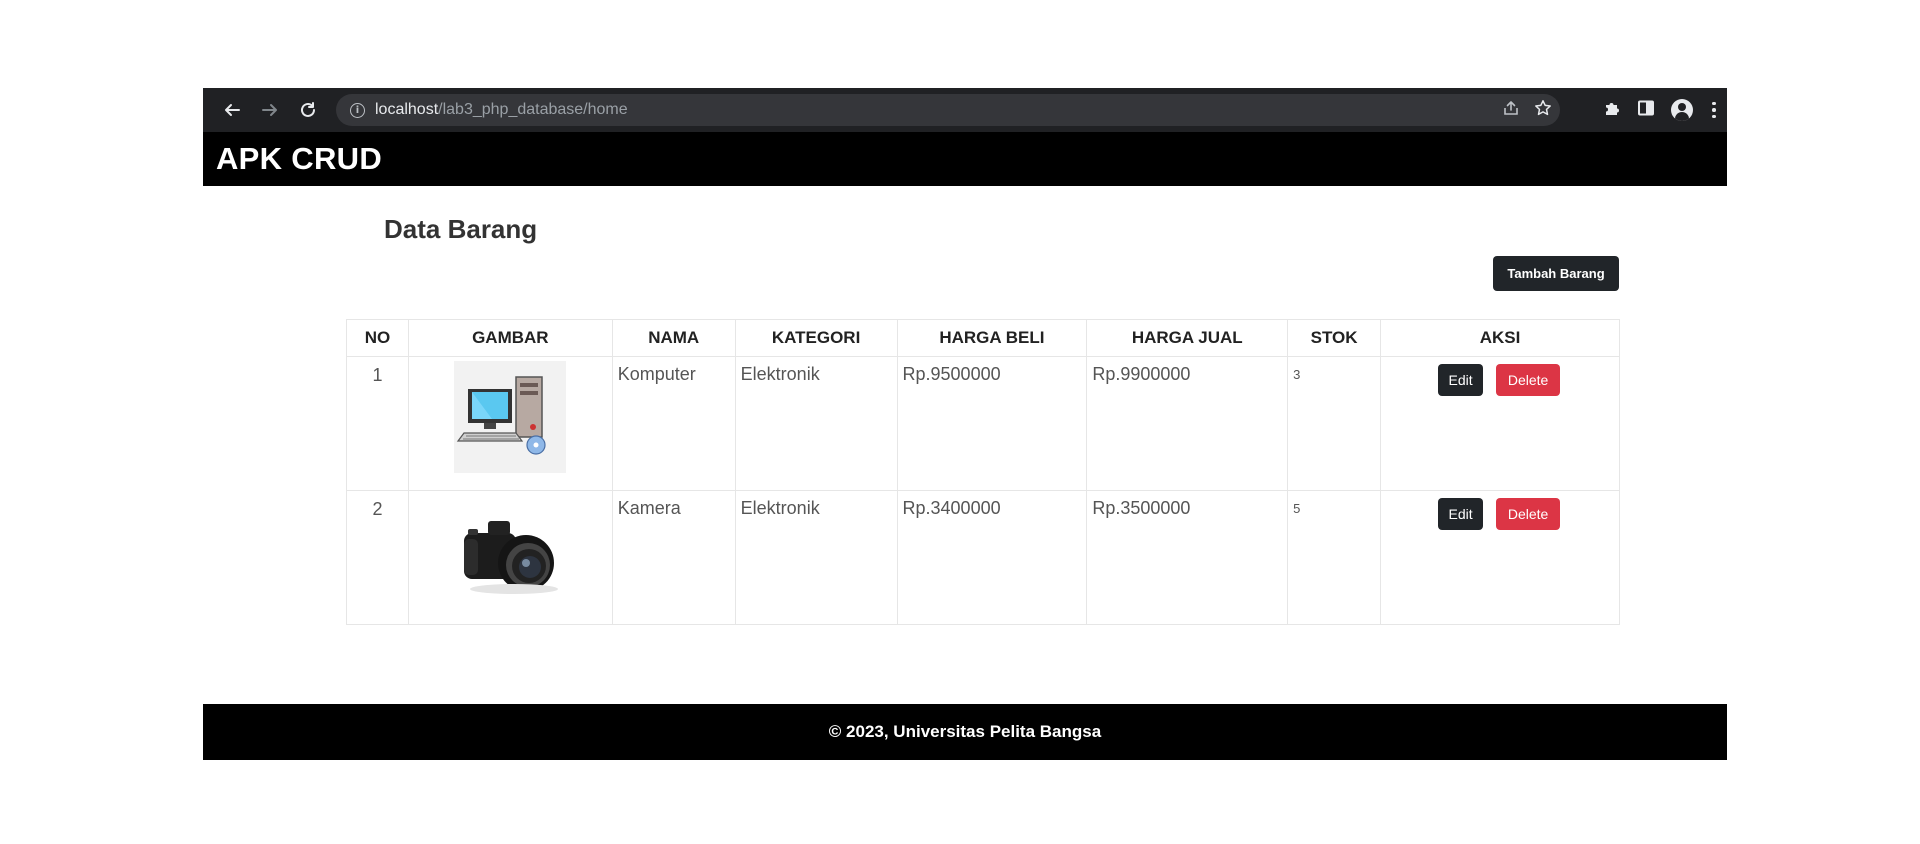  Describe the element at coordinates (308, 110) in the screenshot. I see `reload-icon` at that location.